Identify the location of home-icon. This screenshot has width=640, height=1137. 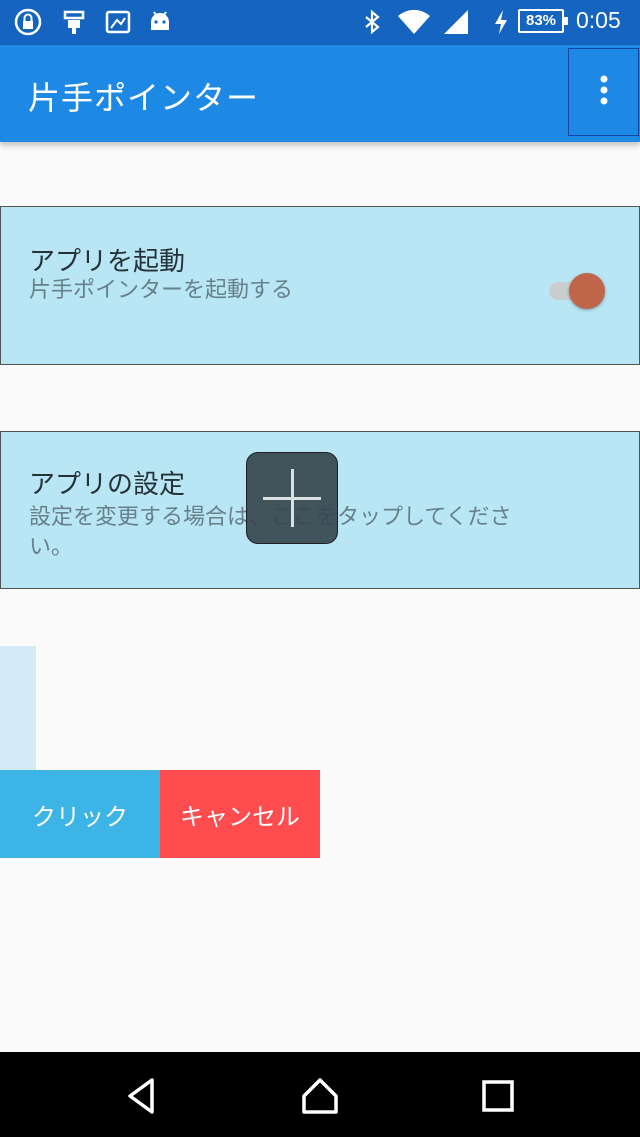
(320, 1096).